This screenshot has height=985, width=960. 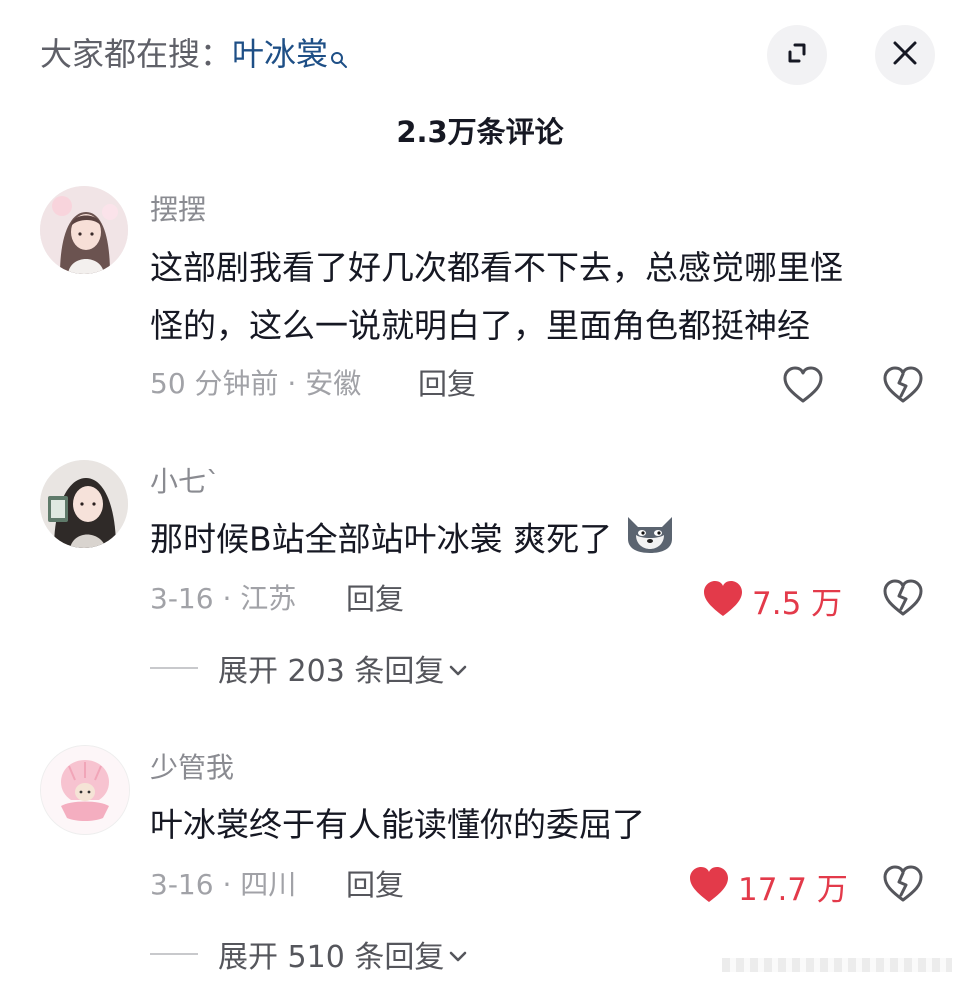 I want to click on close-button, so click(x=905, y=55).